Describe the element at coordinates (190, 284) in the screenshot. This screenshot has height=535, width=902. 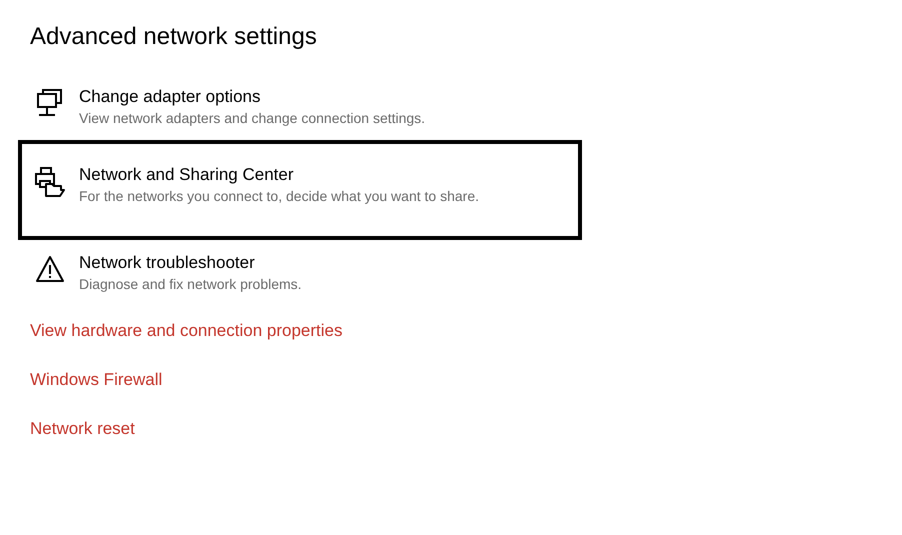
I see `item-description: Diagnose and fix network problems.` at that location.